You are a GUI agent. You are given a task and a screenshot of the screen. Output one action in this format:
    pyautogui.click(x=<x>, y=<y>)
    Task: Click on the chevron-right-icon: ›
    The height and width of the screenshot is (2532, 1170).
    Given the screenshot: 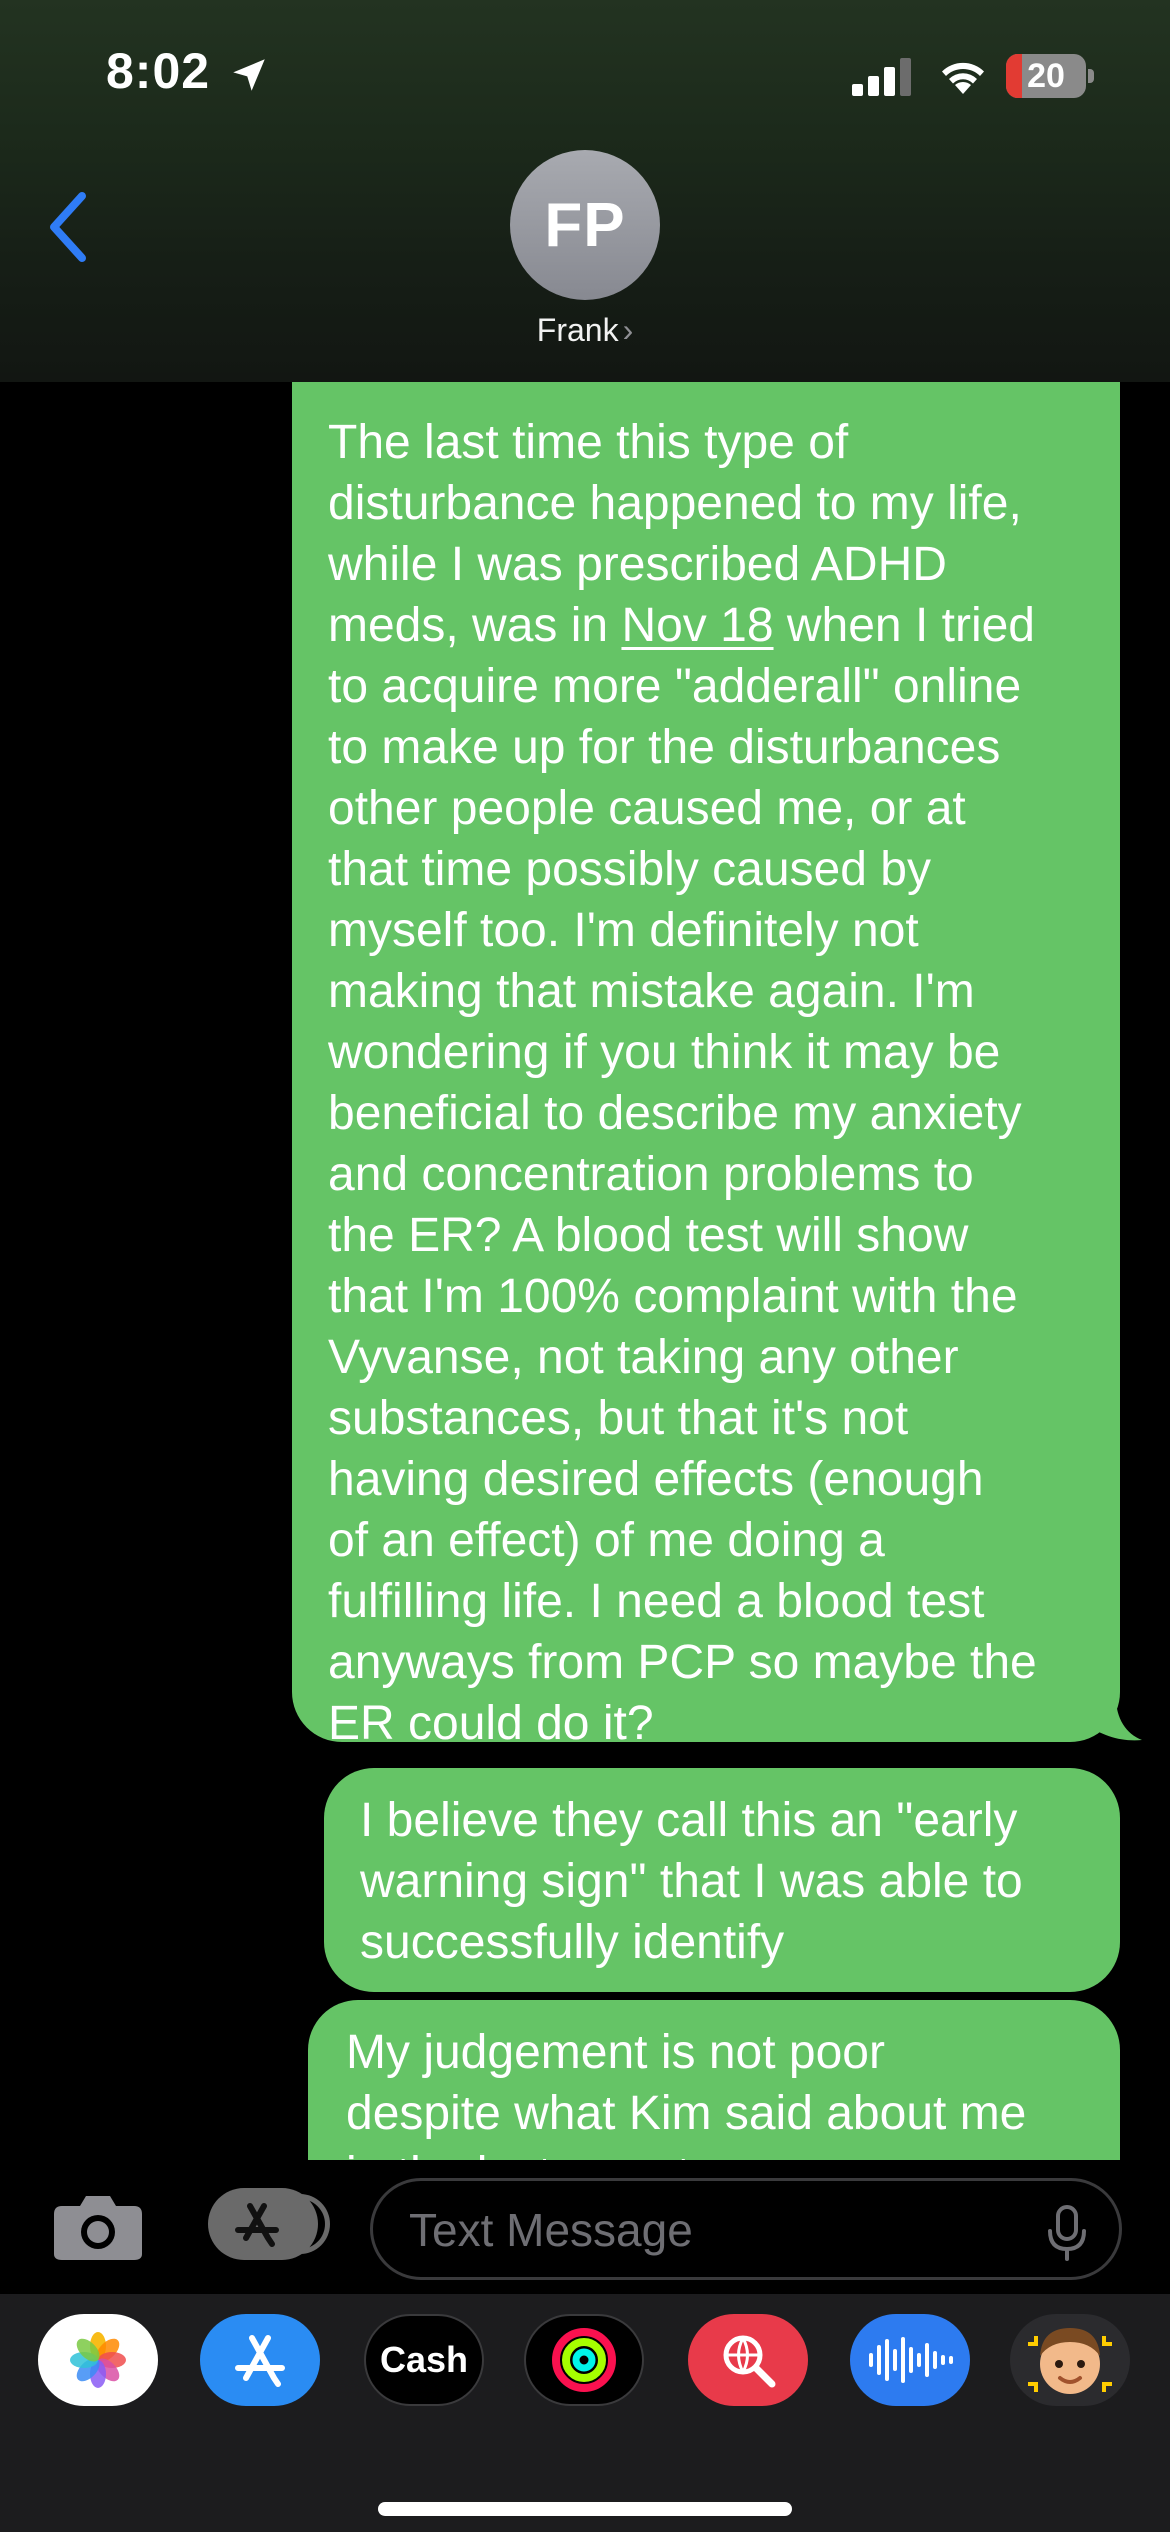 What is the action you would take?
    pyautogui.click(x=628, y=330)
    